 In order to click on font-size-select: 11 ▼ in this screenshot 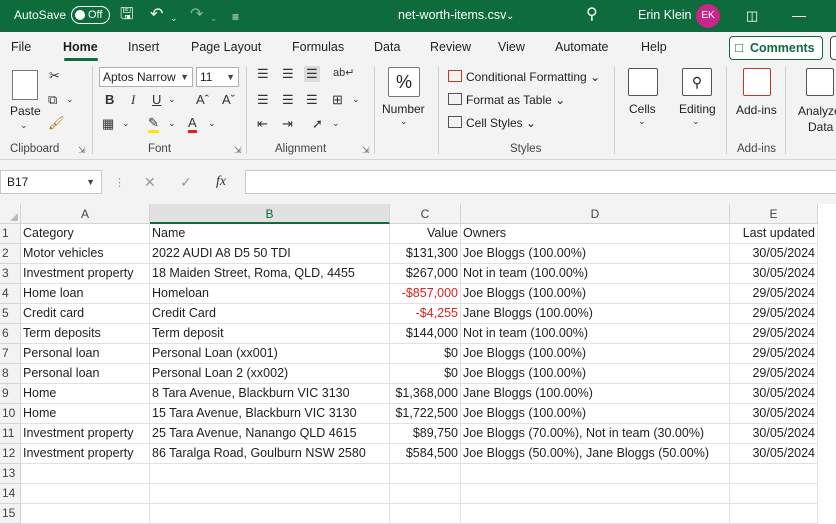, I will do `click(217, 77)`.